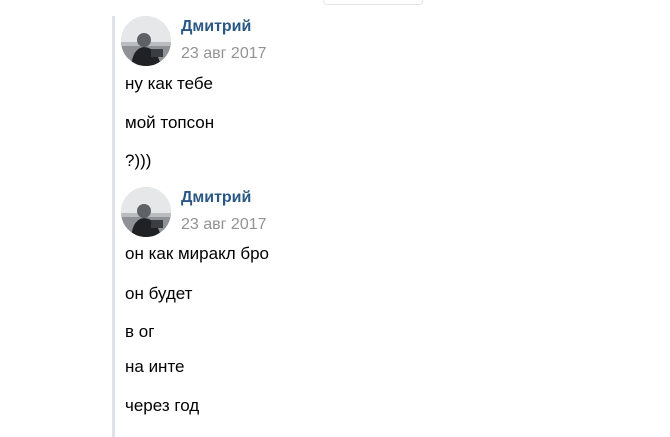  What do you see at coordinates (138, 160) in the screenshot?
I see `message-text: ?)))` at bounding box center [138, 160].